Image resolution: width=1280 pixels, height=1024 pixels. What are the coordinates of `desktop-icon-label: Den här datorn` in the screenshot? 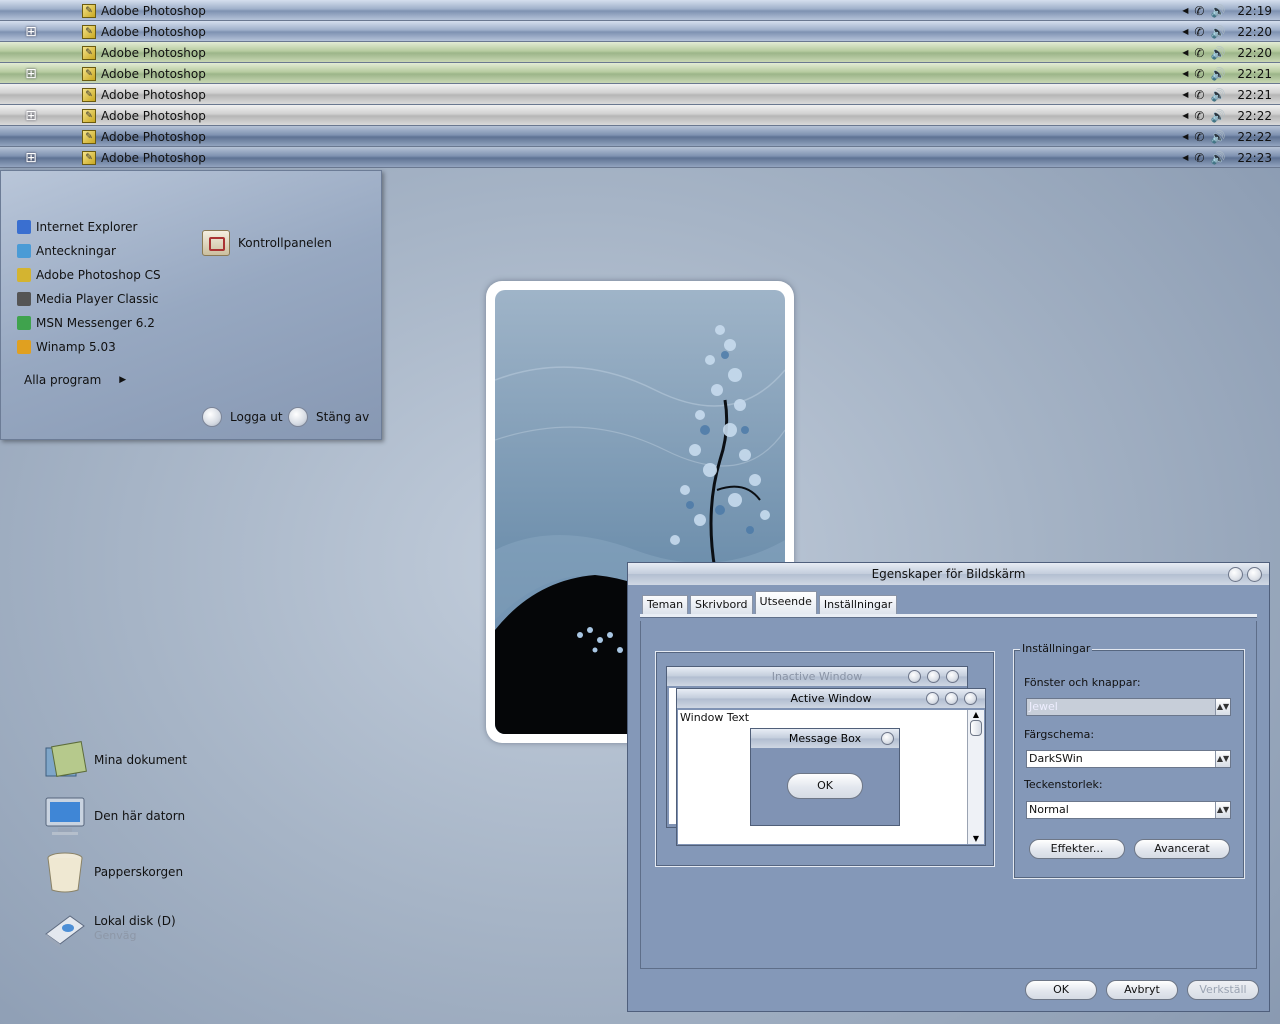 It's located at (140, 815).